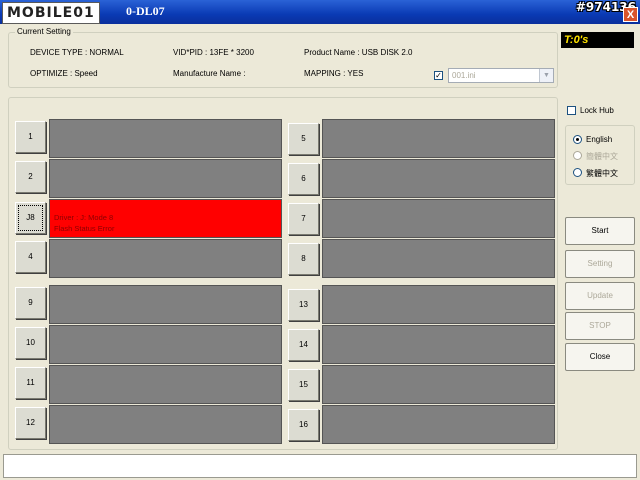 The width and height of the screenshot is (640, 480). What do you see at coordinates (630, 14) in the screenshot?
I see `close-window-button: X` at bounding box center [630, 14].